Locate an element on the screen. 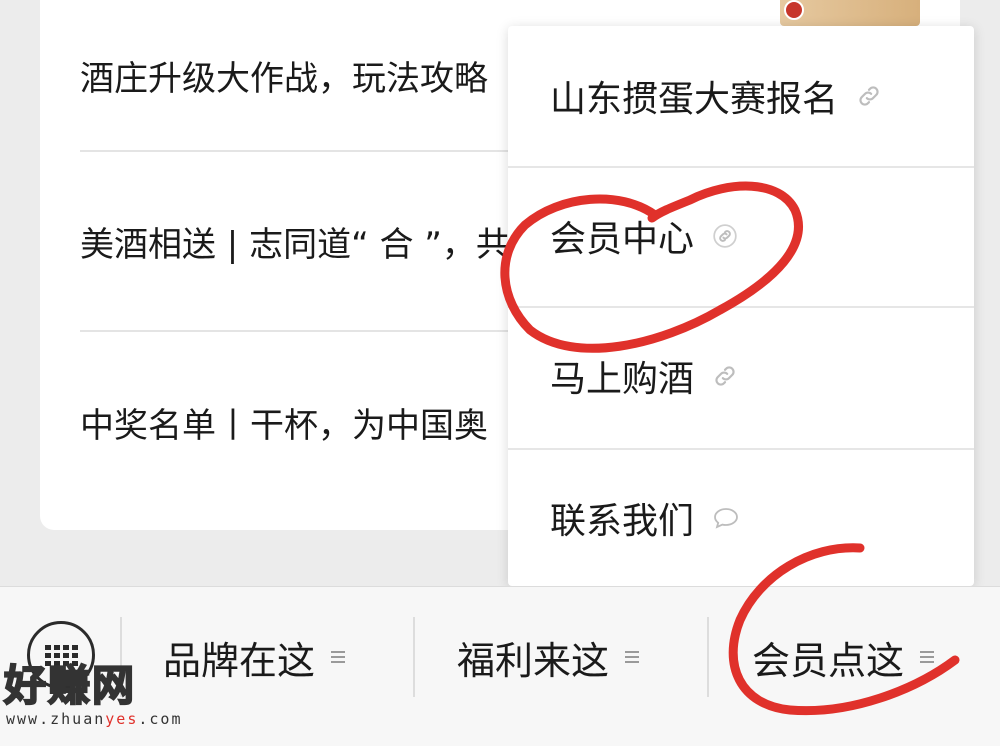  watermark-name: 好赚网 is located at coordinates (70, 685).